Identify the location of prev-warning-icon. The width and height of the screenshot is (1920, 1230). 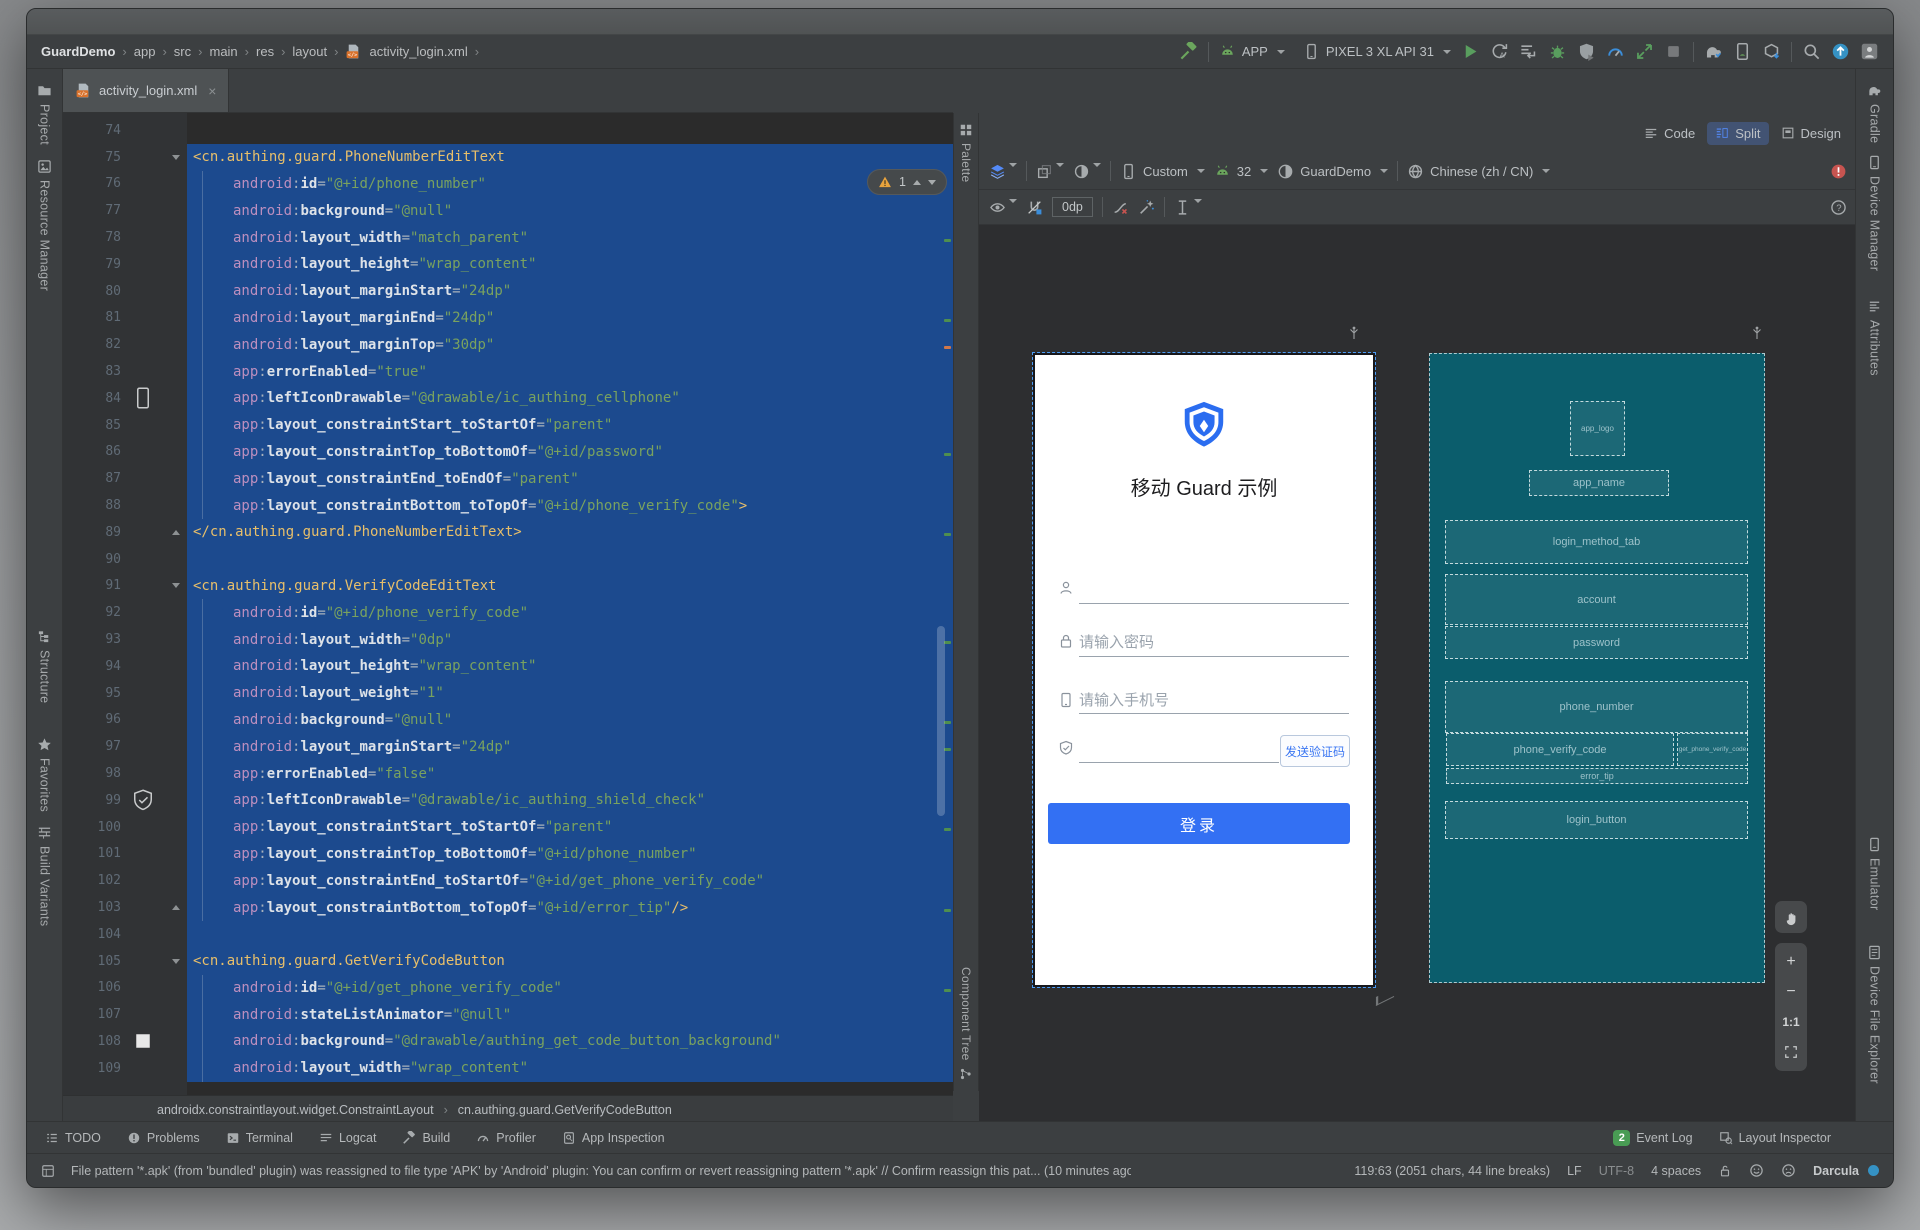
(917, 182).